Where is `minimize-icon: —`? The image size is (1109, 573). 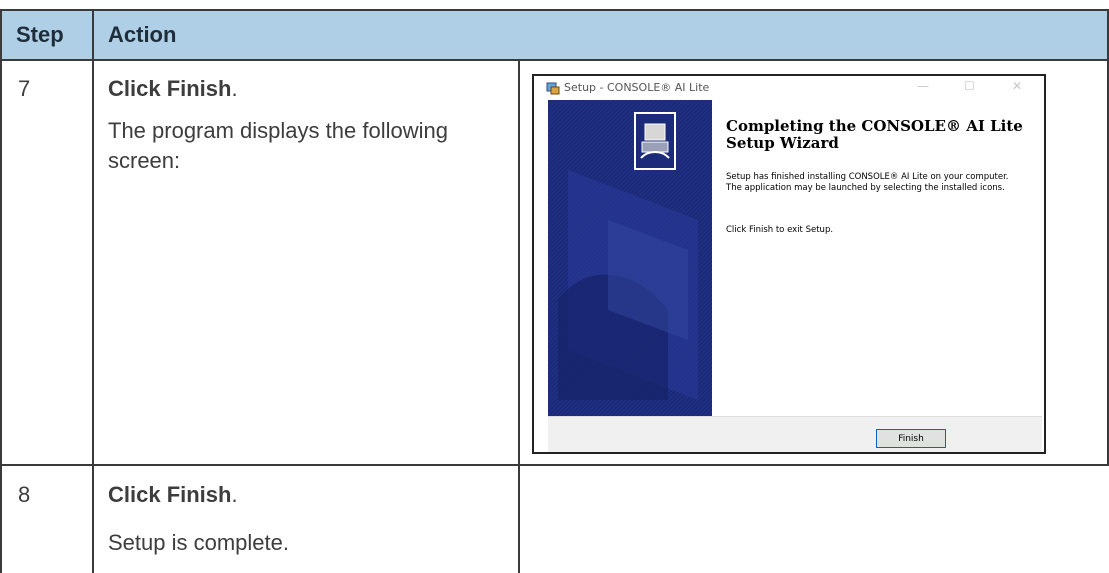 minimize-icon: — is located at coordinates (923, 86).